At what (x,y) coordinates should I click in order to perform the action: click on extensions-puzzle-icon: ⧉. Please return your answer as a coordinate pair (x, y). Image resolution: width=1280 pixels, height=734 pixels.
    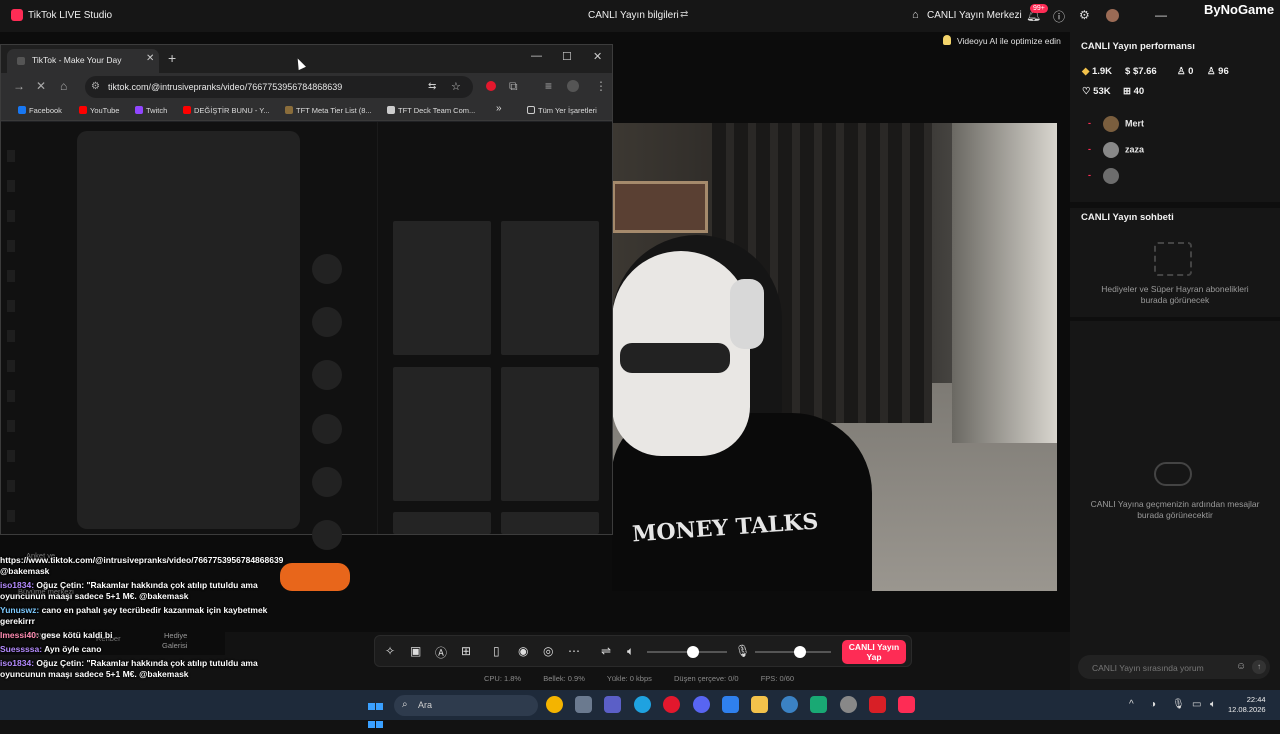
    Looking at the image, I should click on (513, 86).